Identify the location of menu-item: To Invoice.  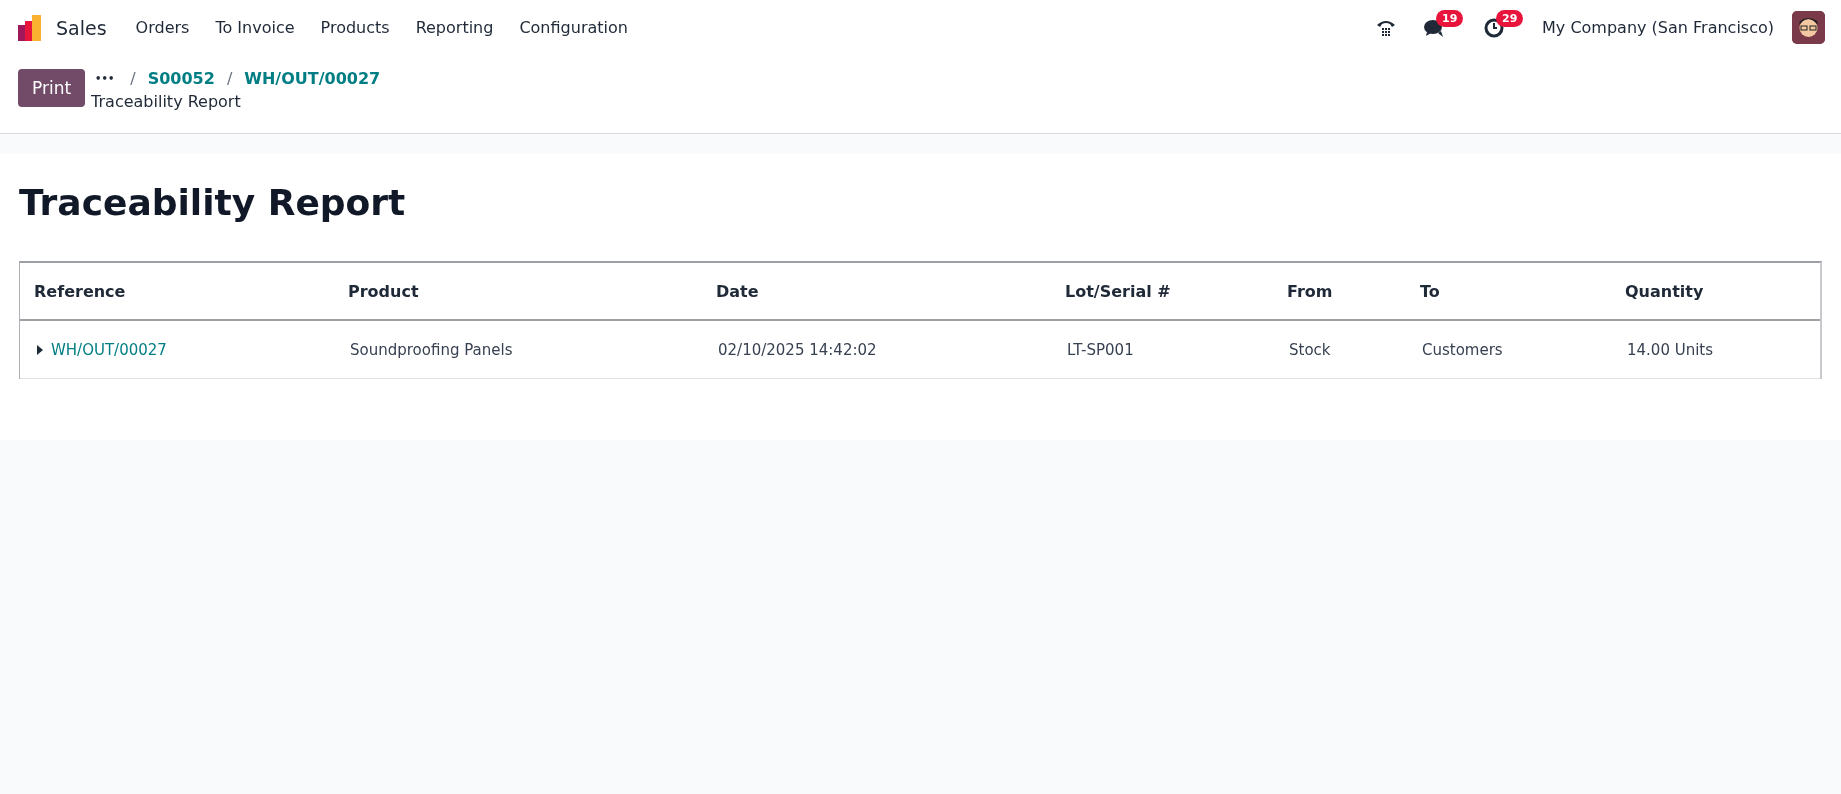
(255, 27).